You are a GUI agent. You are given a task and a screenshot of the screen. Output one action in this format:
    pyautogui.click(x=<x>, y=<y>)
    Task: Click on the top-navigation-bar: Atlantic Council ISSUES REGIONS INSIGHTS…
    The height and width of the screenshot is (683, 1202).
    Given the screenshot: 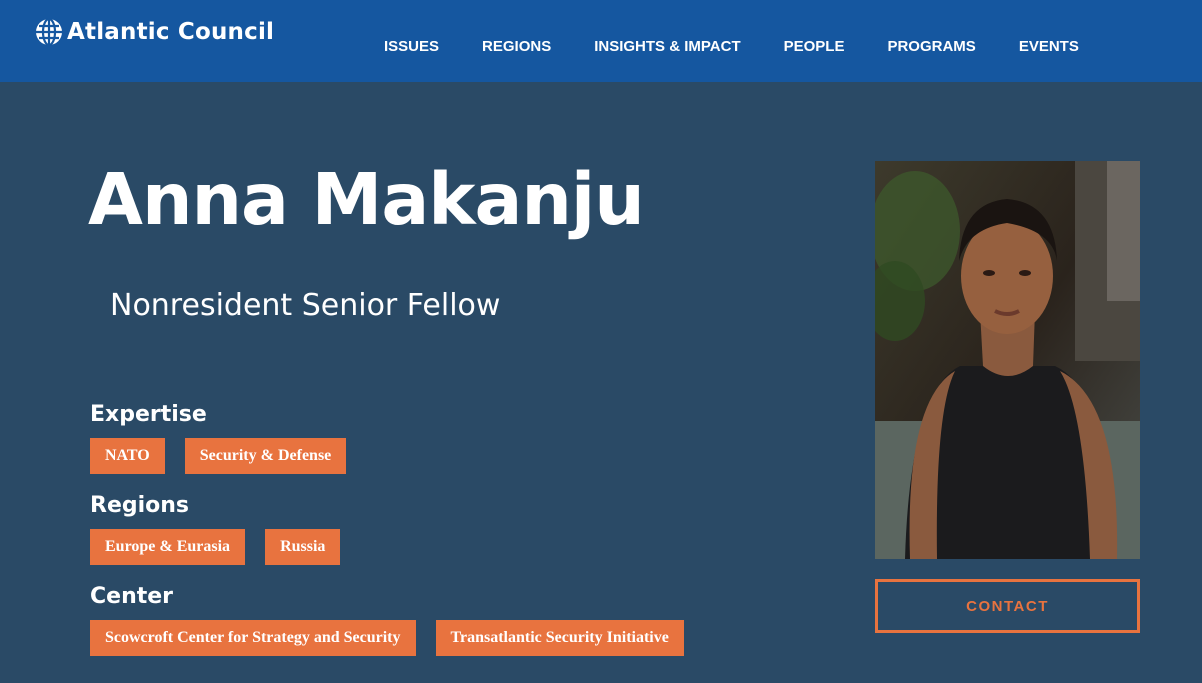 What is the action you would take?
    pyautogui.click(x=601, y=41)
    